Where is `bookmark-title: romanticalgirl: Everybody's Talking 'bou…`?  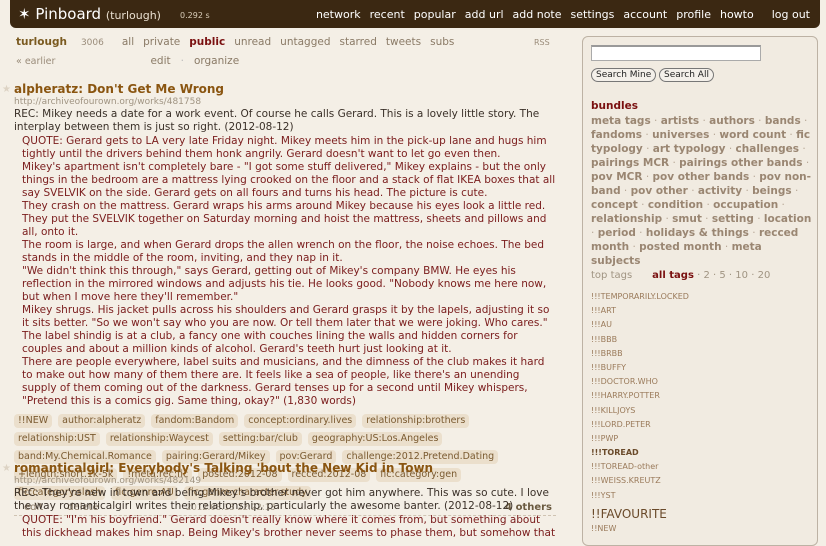 bookmark-title: romanticalgirl: Everybody's Talking 'bou… is located at coordinates (285, 468).